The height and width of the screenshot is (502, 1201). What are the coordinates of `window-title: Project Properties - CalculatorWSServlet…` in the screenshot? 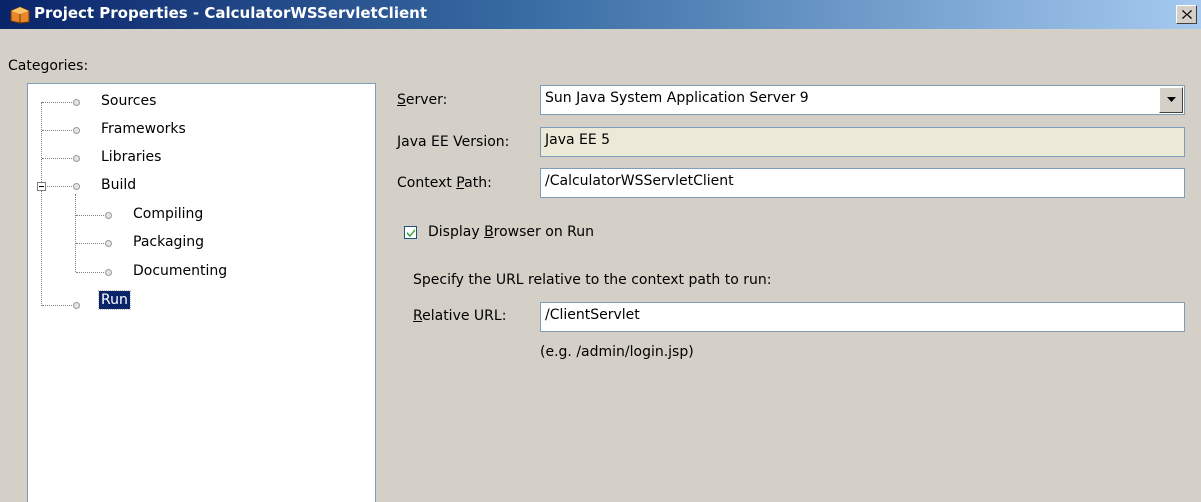 It's located at (230, 13).